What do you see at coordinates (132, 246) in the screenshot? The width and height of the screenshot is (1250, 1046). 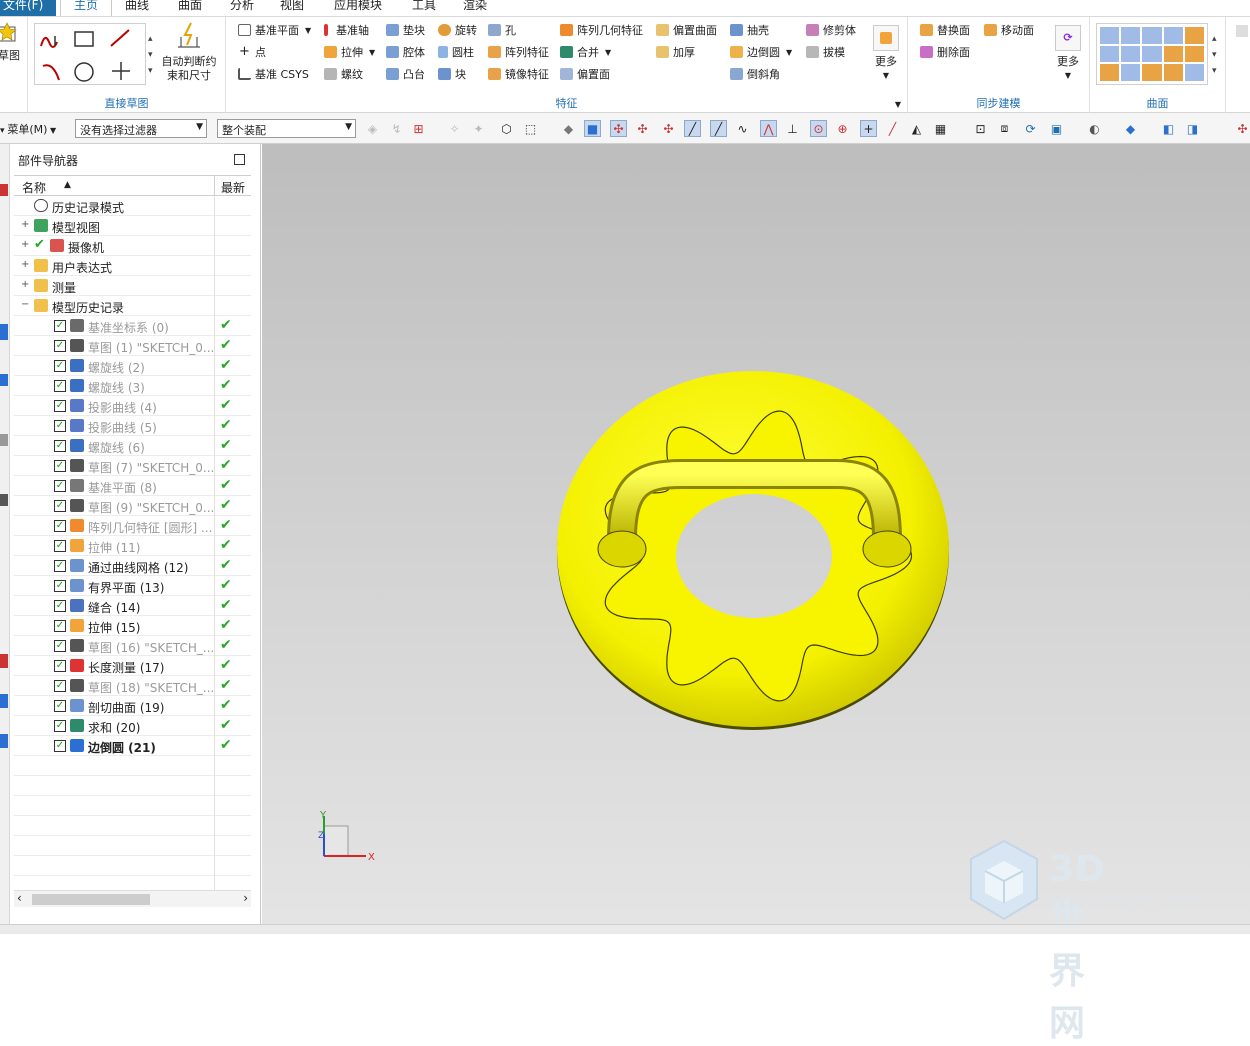 I see `tree-item-cameras: + ✔ 摄像机` at bounding box center [132, 246].